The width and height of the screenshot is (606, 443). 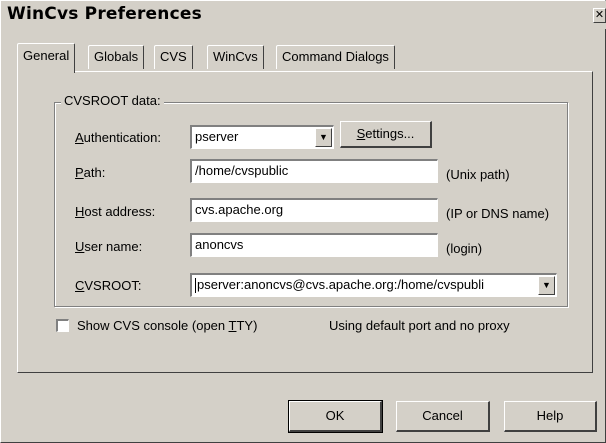 What do you see at coordinates (303, 15) in the screenshot?
I see `title-bar: WinCvs Preferences ✕` at bounding box center [303, 15].